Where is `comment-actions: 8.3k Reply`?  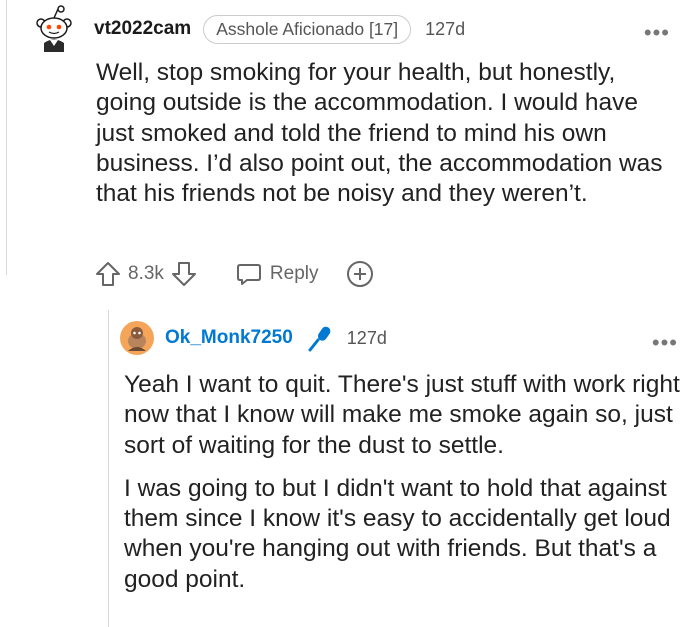 comment-actions: 8.3k Reply is located at coordinates (234, 274).